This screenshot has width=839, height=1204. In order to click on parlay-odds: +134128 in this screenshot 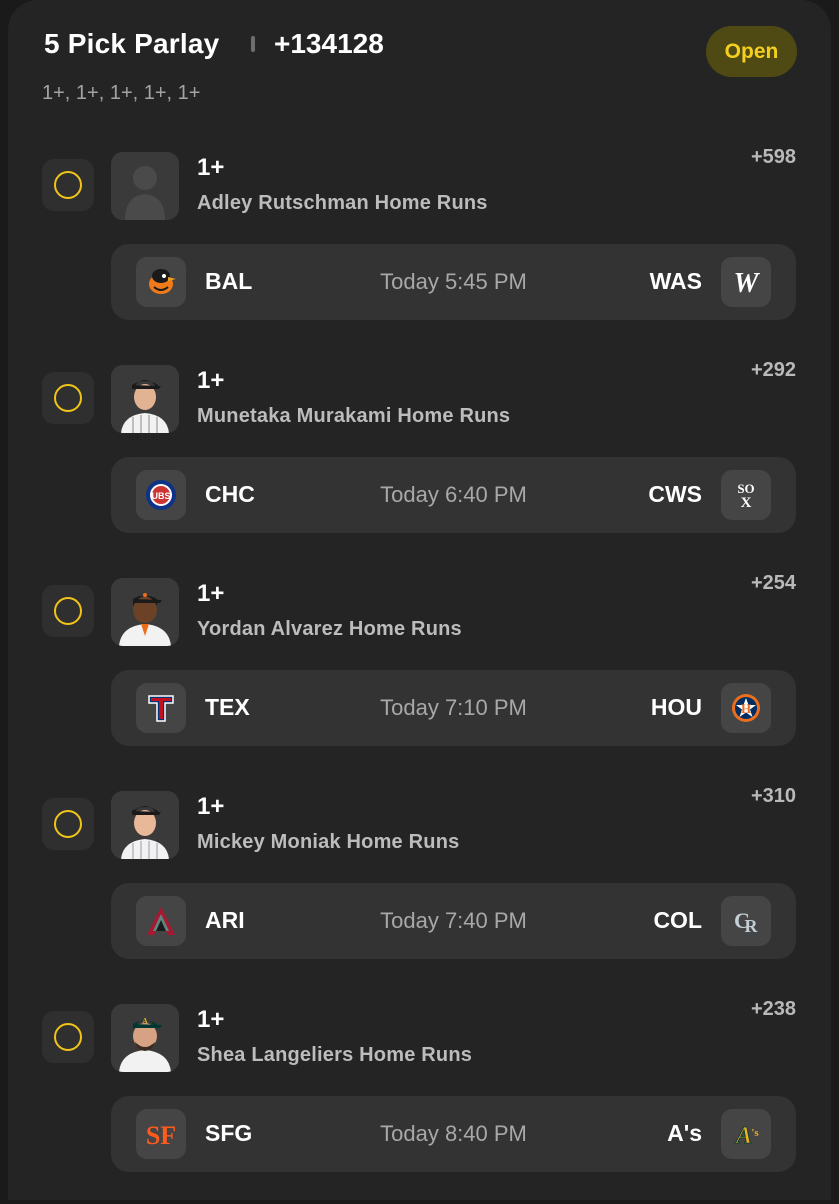, I will do `click(329, 43)`.